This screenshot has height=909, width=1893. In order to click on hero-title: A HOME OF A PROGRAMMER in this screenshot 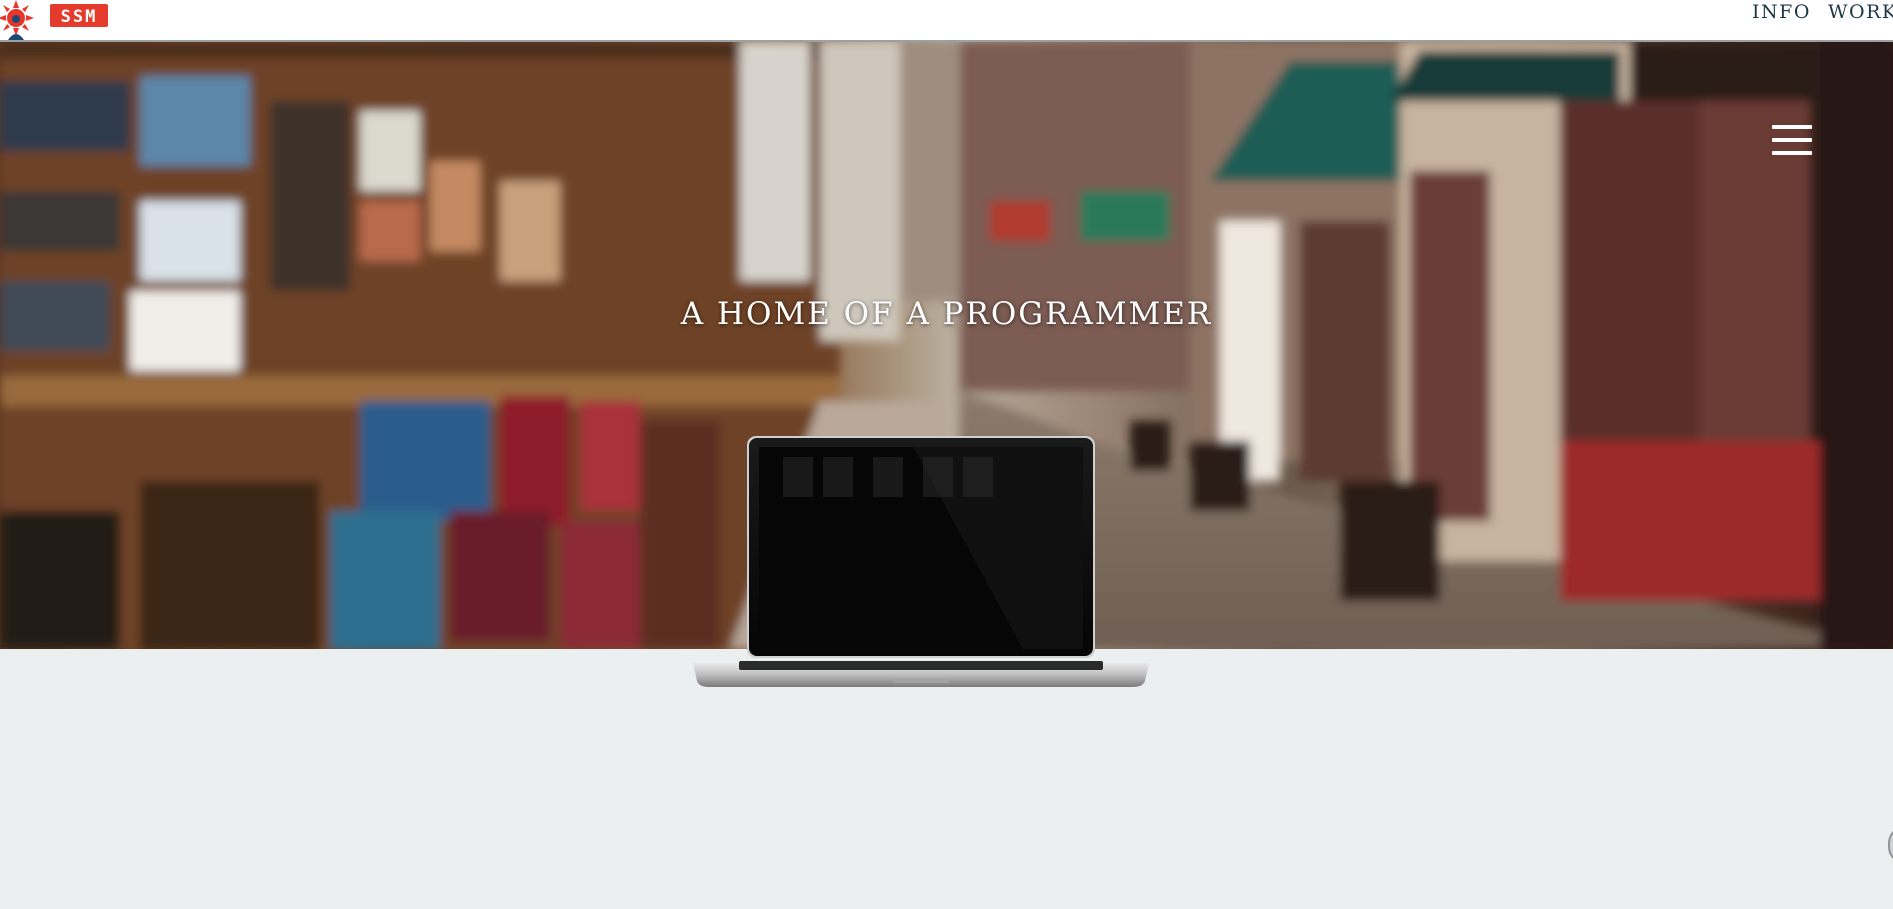, I will do `click(946, 314)`.